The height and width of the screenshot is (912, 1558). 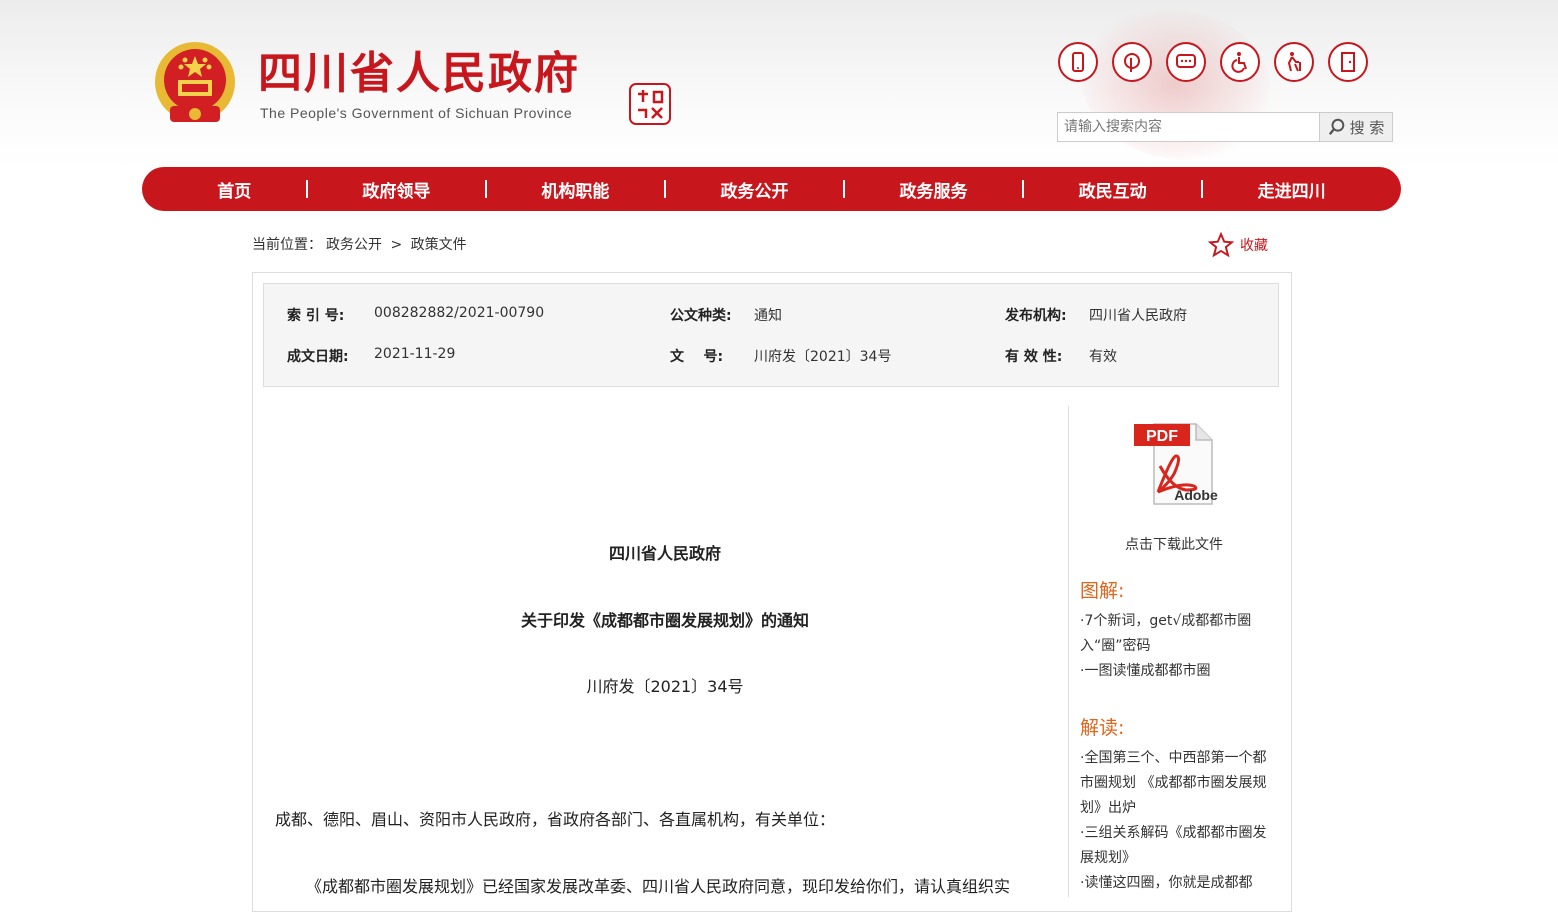 I want to click on meta-index-label: 索 引 号:, so click(x=316, y=316).